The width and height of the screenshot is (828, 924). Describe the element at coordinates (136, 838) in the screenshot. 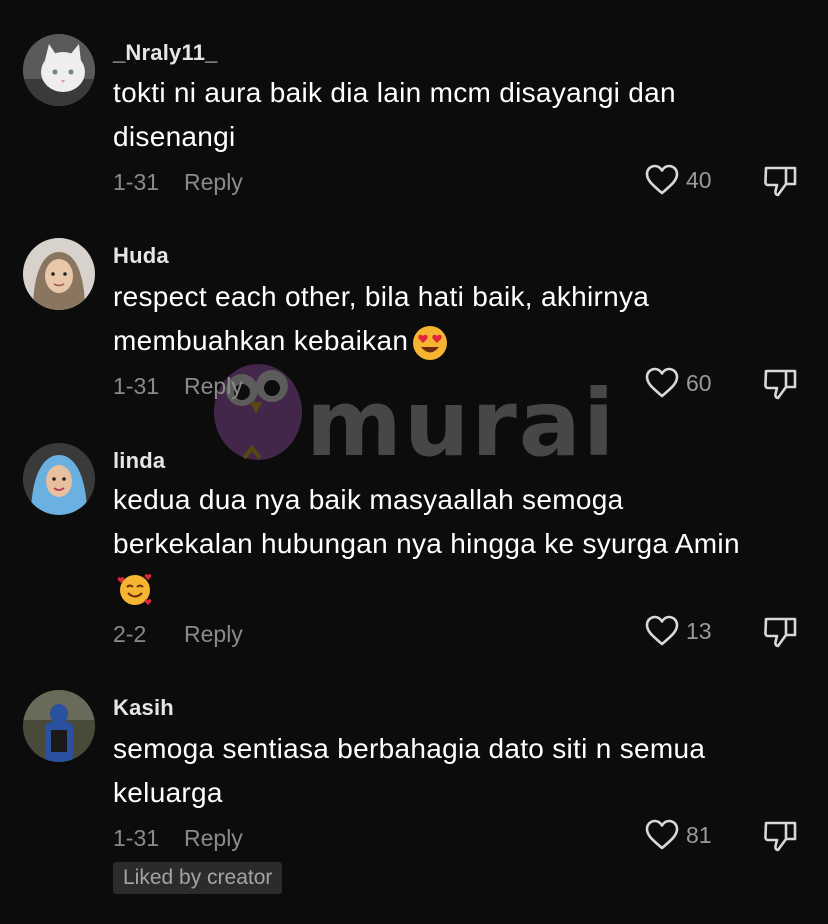

I see `comment-date: 1-31` at that location.